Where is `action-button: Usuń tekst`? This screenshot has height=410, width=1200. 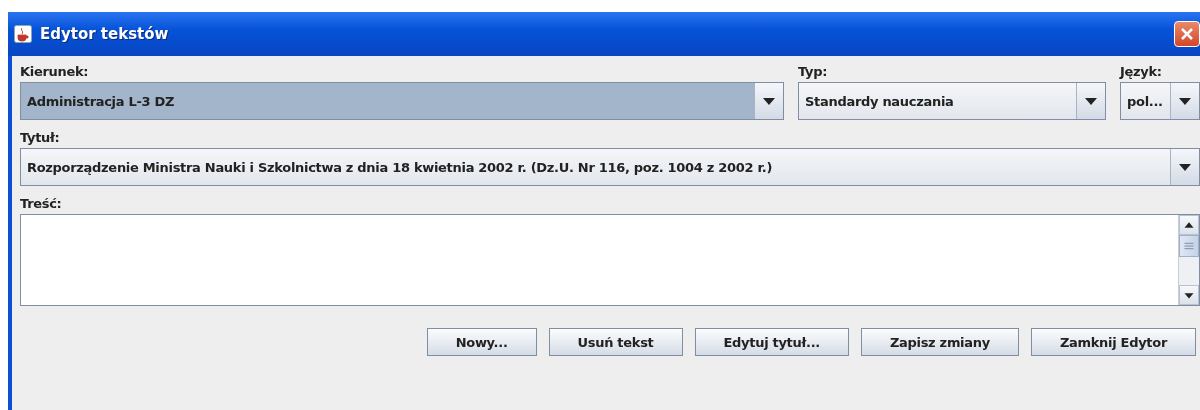 action-button: Usuń tekst is located at coordinates (615, 342).